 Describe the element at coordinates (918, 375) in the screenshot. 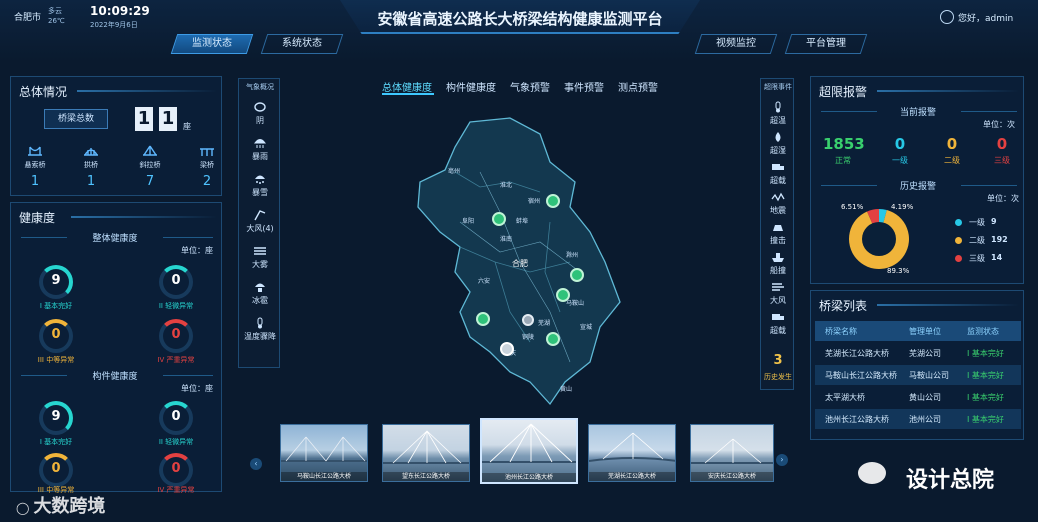

I see `table-row: 马鞍山长江公路大桥 马鞍山公司 I 基本完好` at that location.